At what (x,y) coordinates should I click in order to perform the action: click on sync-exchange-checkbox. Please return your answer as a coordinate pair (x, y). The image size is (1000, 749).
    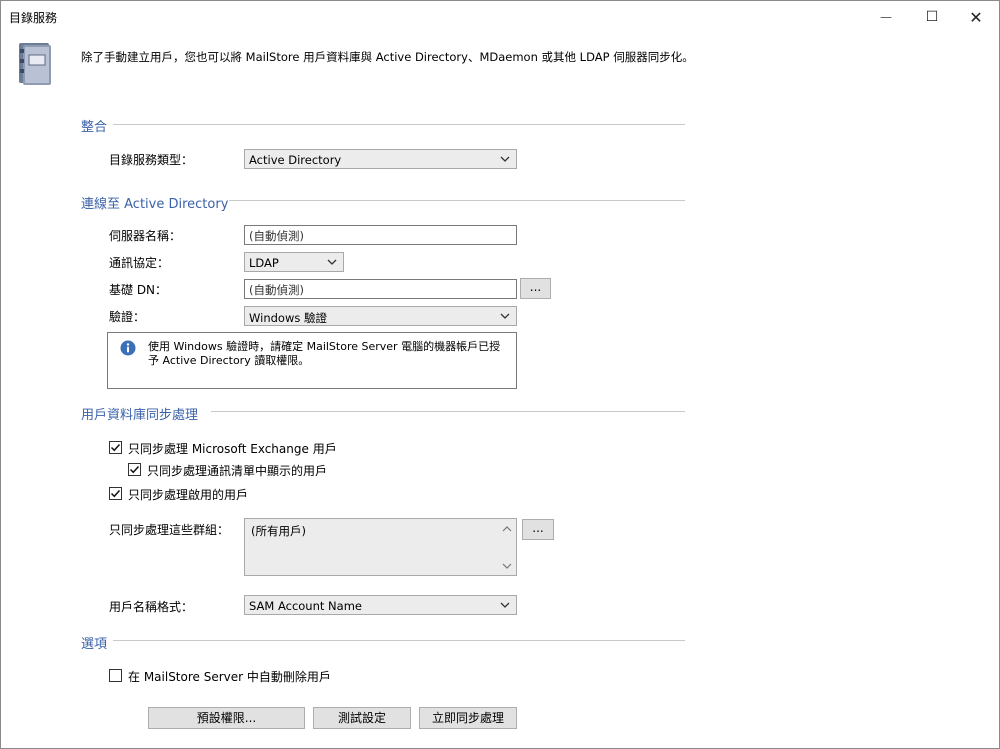
    Looking at the image, I should click on (115, 447).